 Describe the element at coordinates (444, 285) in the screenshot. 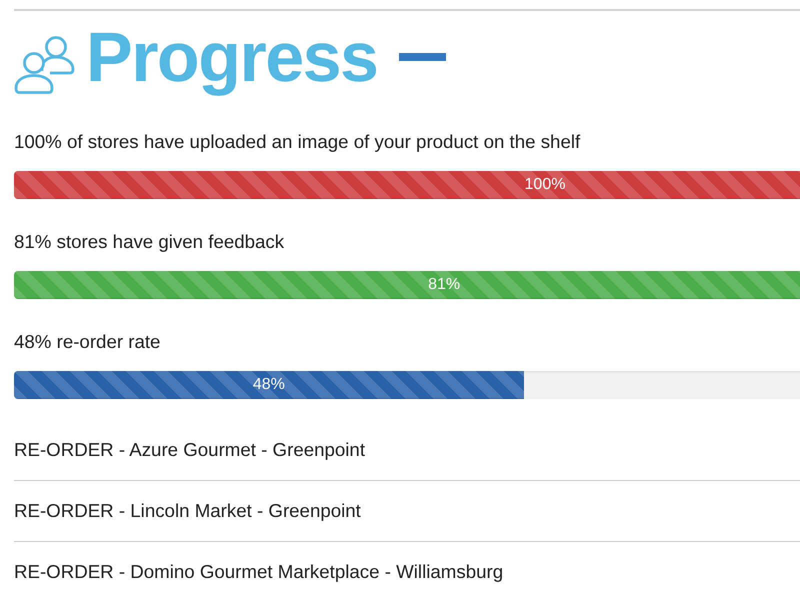

I see `progress-reading: 81%` at that location.